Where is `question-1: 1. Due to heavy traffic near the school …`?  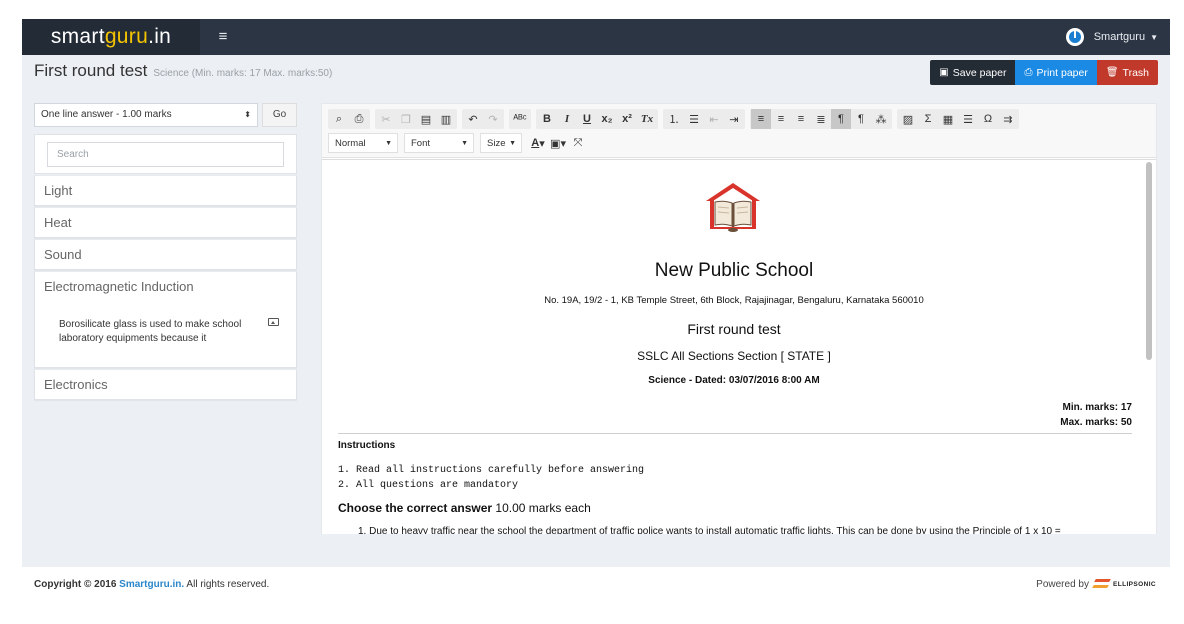 question-1: 1. Due to heavy traffic near the school … is located at coordinates (709, 530).